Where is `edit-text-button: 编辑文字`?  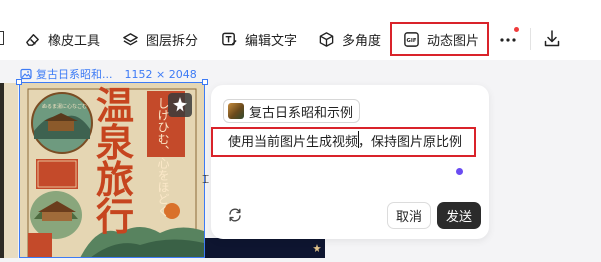
edit-text-button: 编辑文字 is located at coordinates (259, 39).